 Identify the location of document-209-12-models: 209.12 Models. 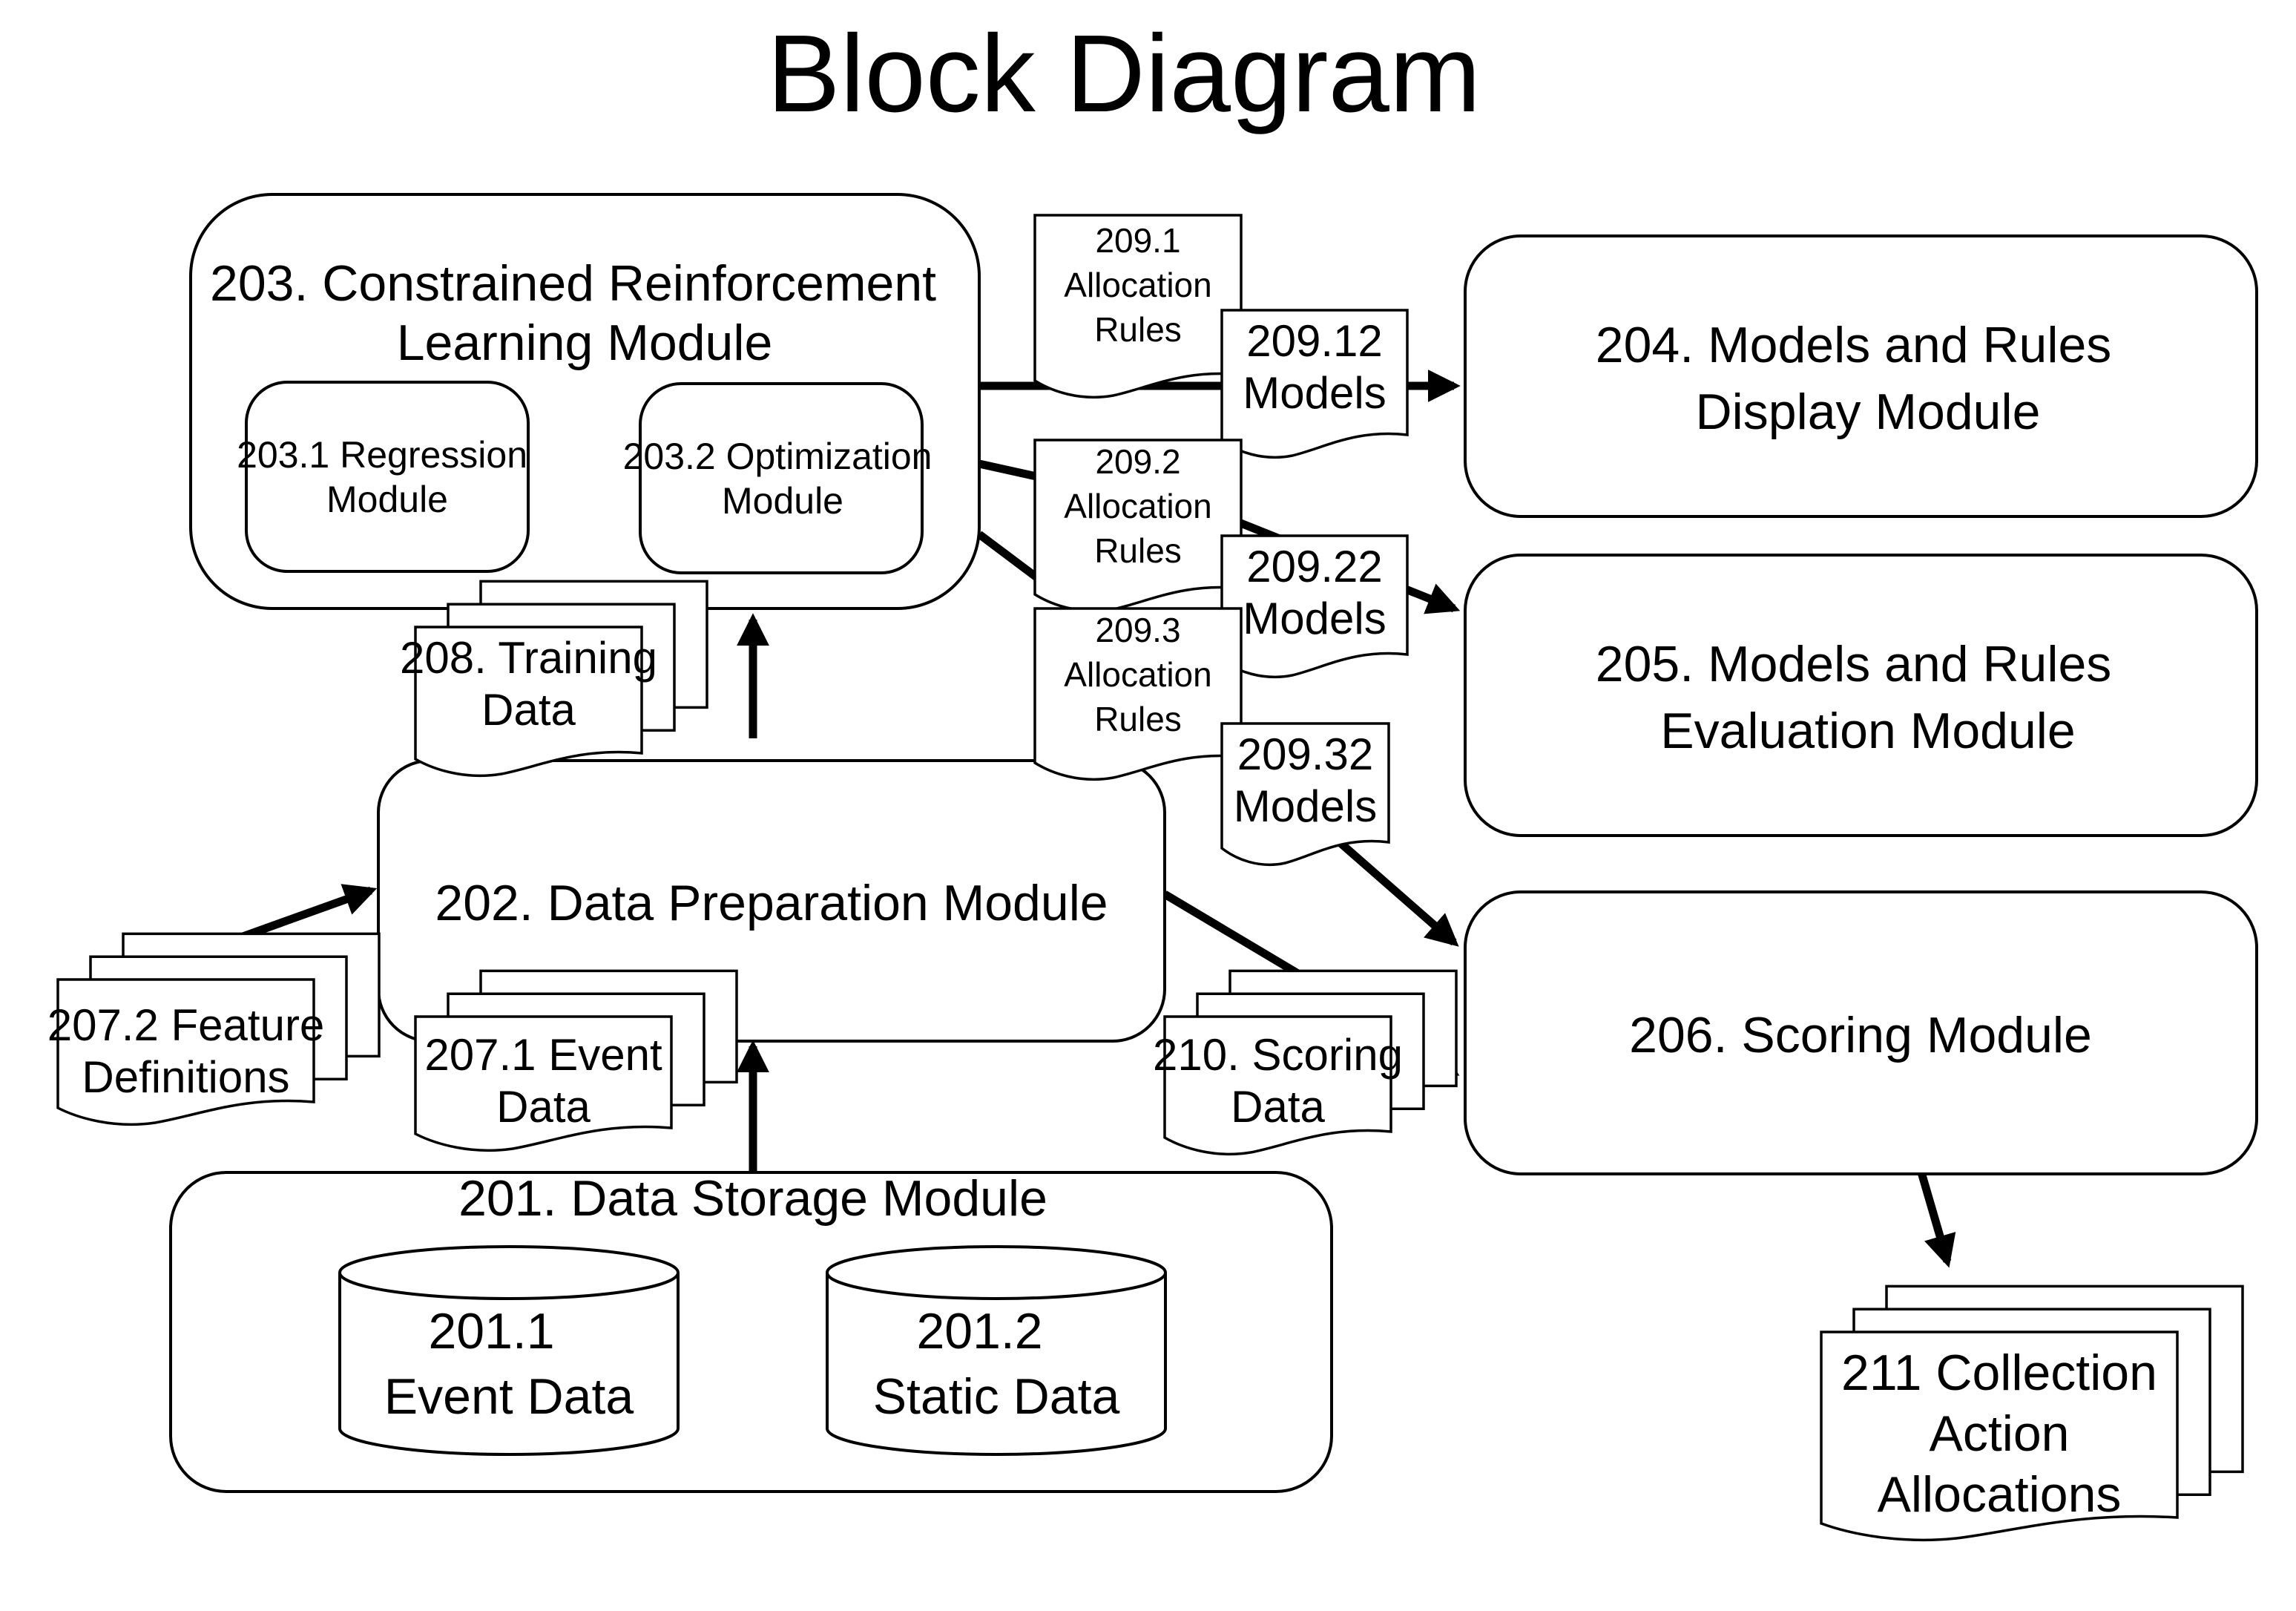
(1314, 384).